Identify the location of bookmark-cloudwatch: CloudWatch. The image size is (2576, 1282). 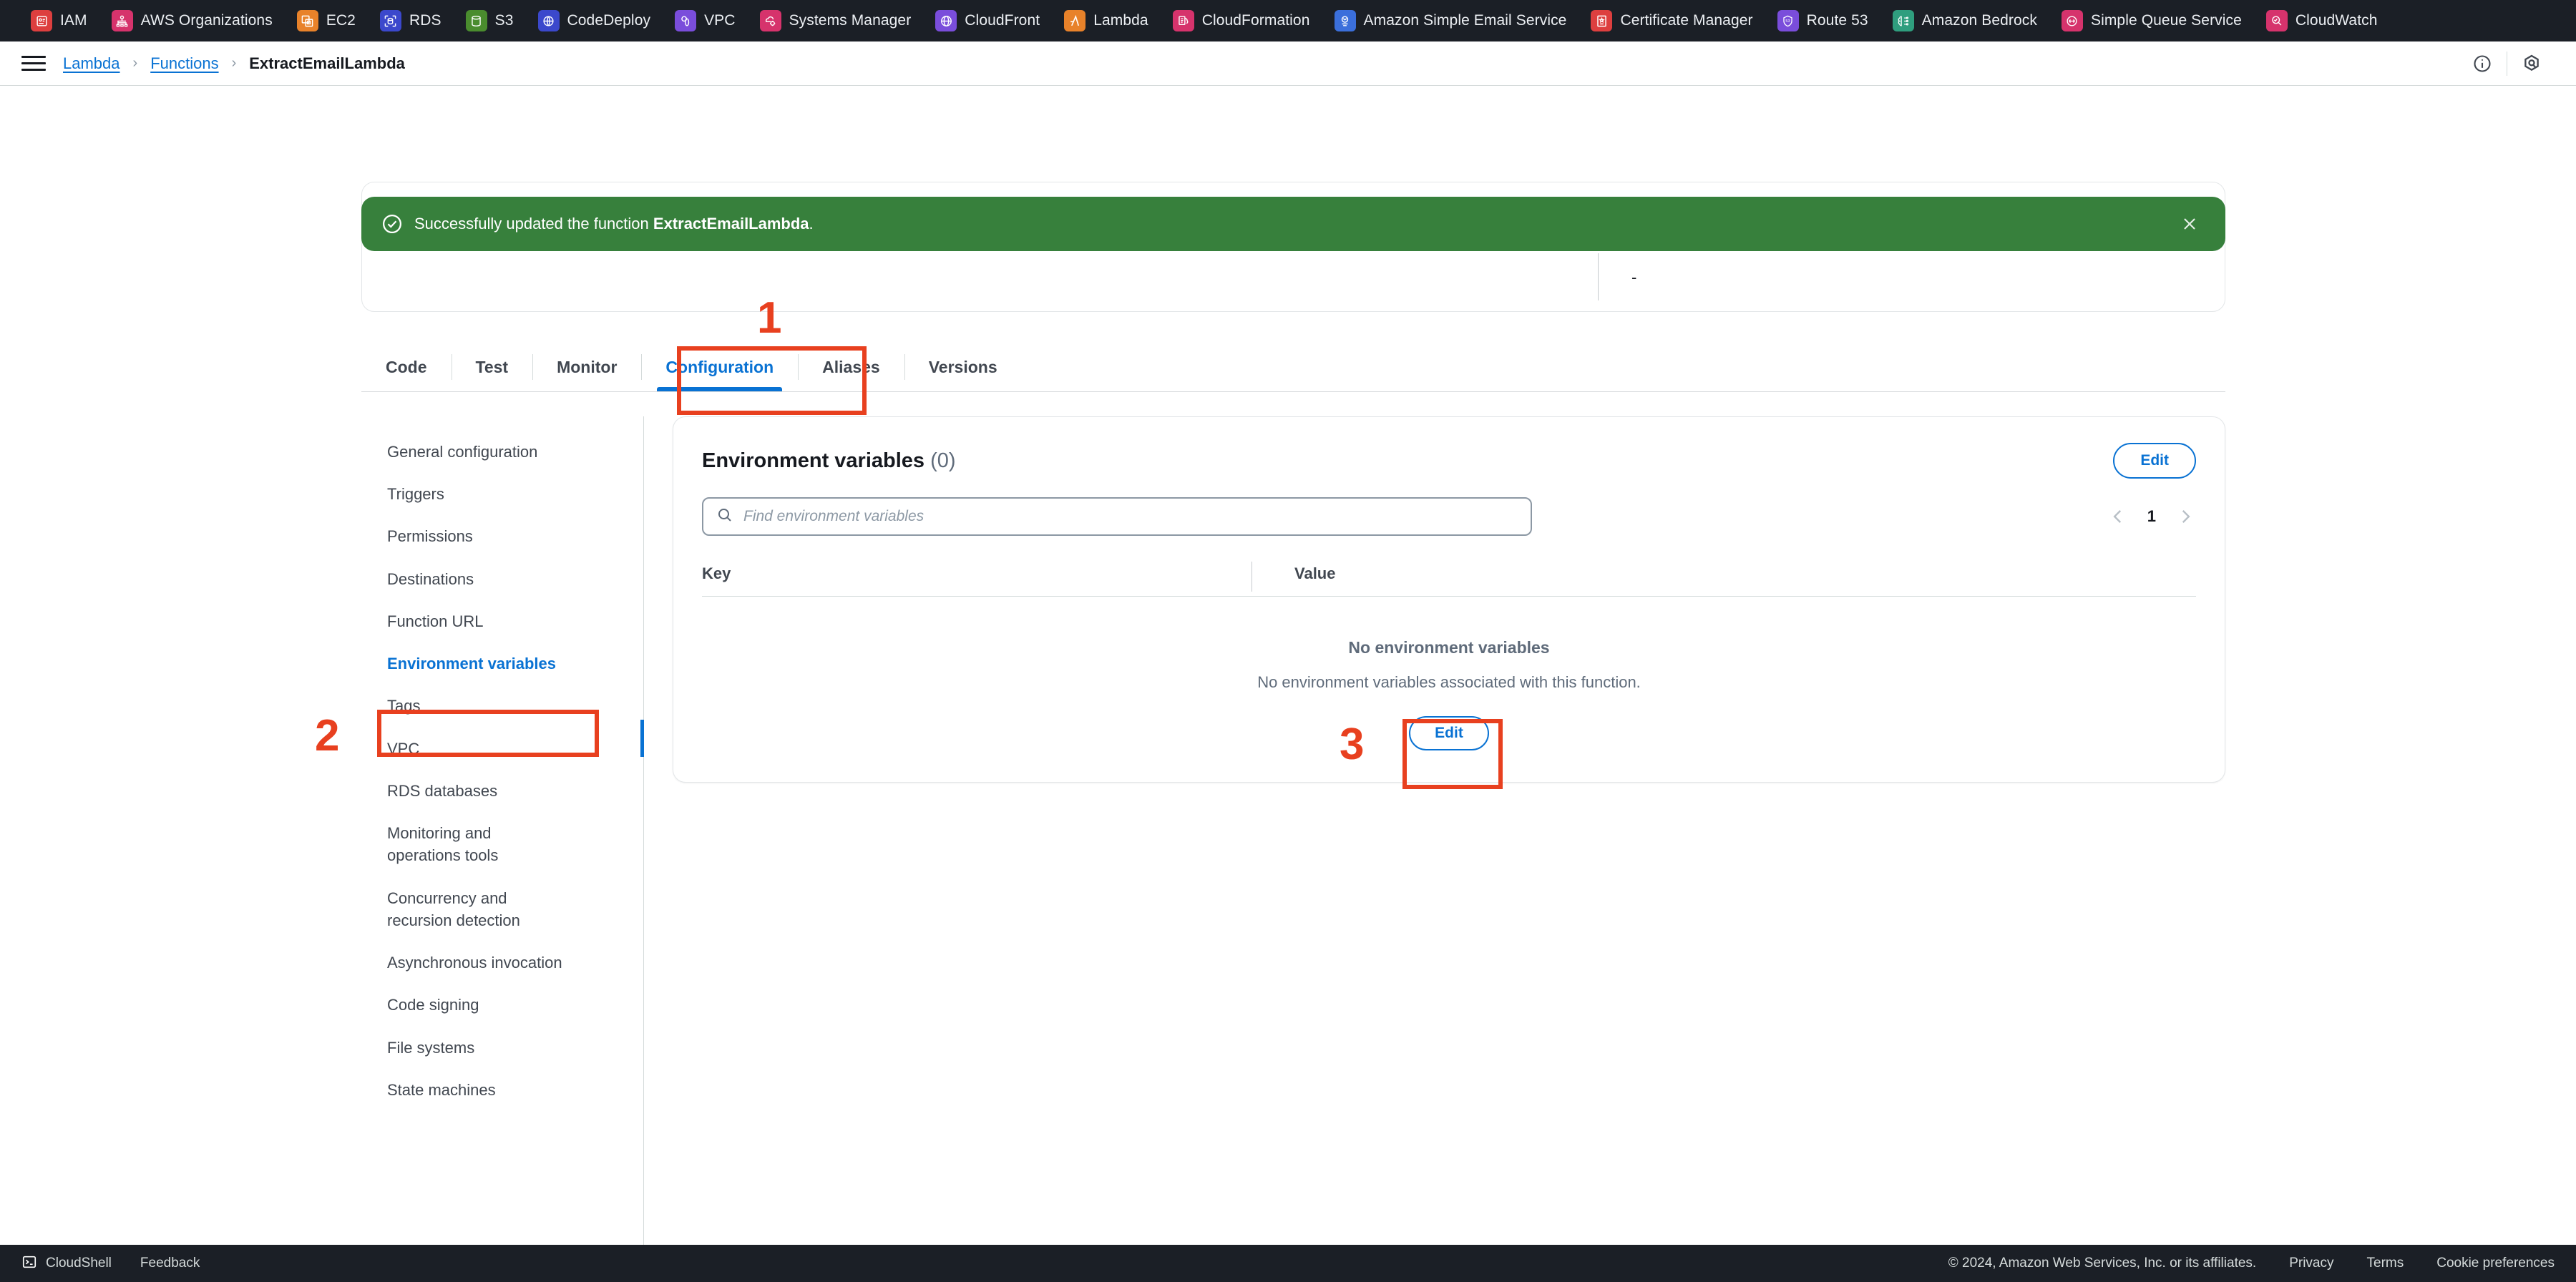
(2322, 20).